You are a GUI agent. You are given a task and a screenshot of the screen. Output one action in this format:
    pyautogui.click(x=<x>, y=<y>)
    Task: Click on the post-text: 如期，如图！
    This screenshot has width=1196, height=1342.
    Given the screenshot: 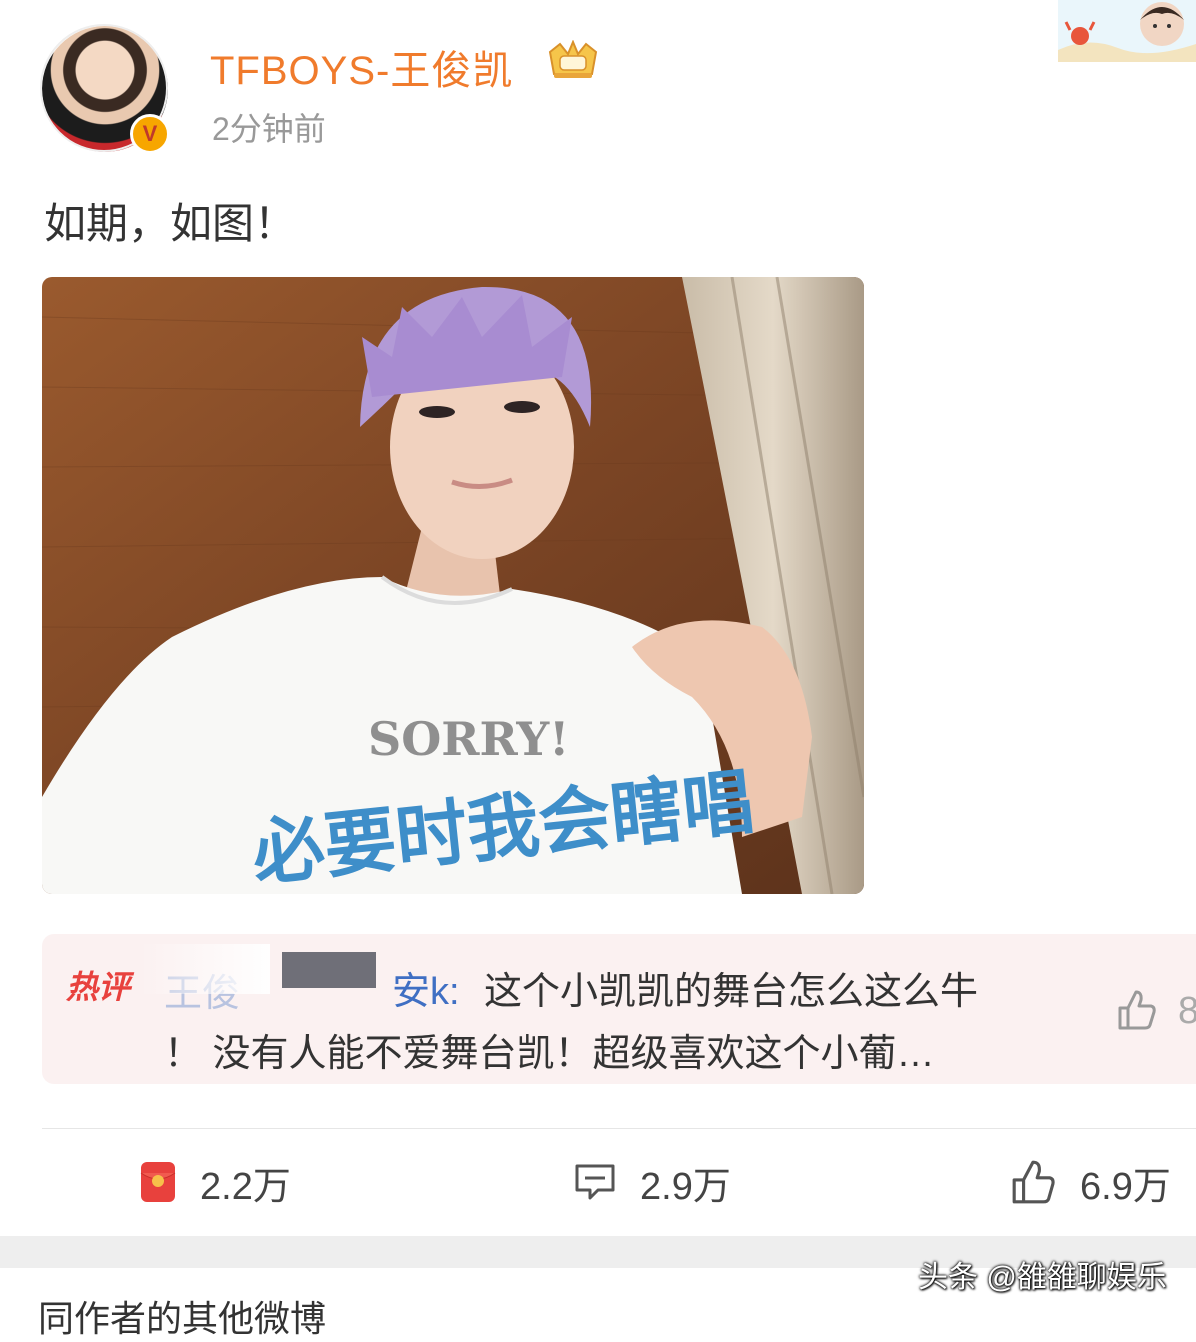 What is the action you would take?
    pyautogui.click(x=170, y=223)
    